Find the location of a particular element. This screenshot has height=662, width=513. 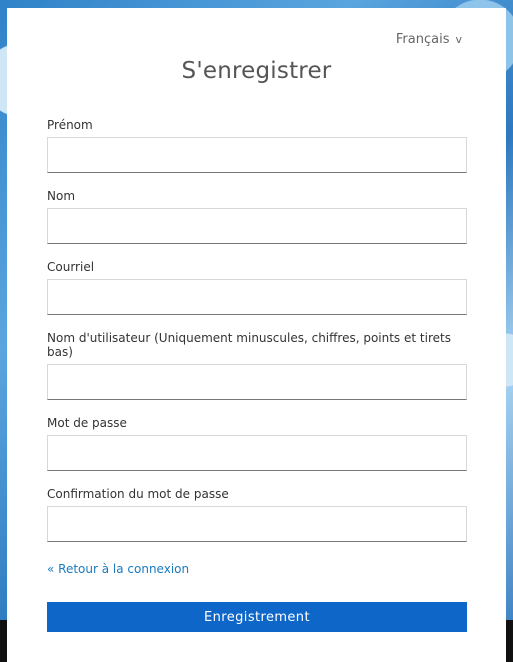

language-label: Français is located at coordinates (422, 39).